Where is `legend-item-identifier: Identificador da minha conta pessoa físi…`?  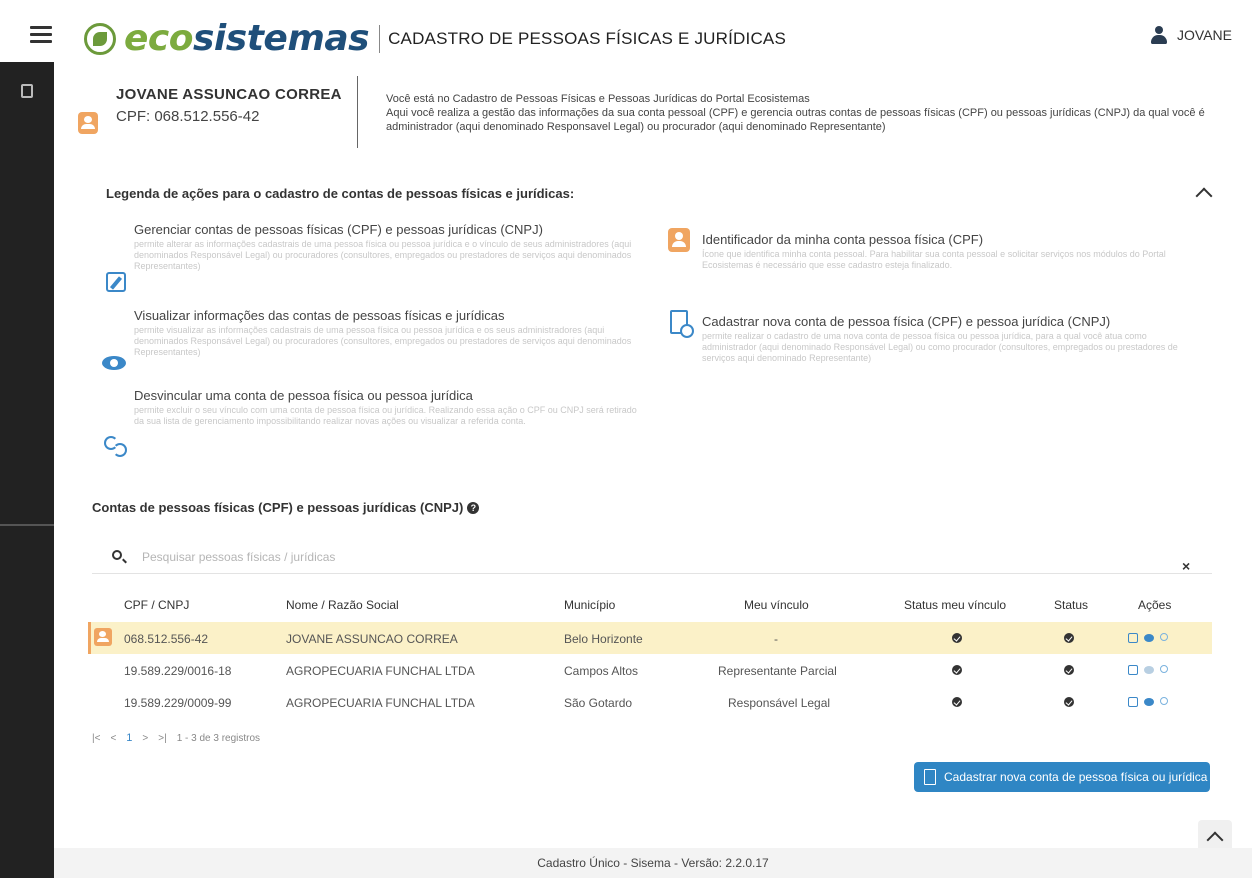 legend-item-identifier: Identificador da minha conta pessoa físi… is located at coordinates (952, 251).